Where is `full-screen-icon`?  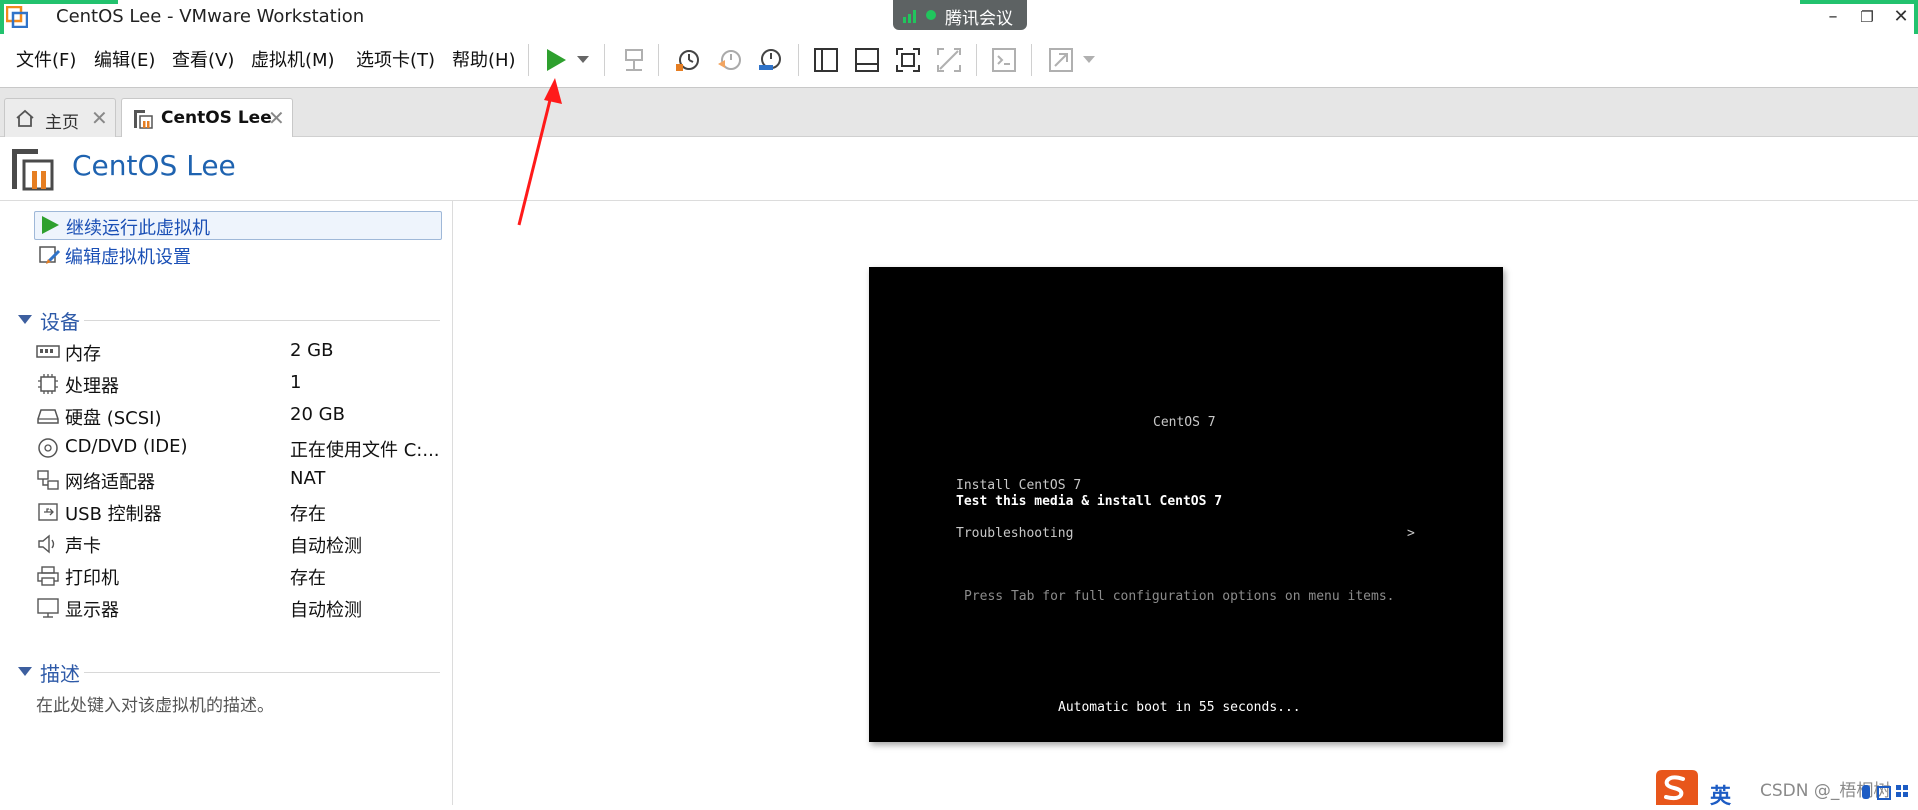 full-screen-icon is located at coordinates (908, 60).